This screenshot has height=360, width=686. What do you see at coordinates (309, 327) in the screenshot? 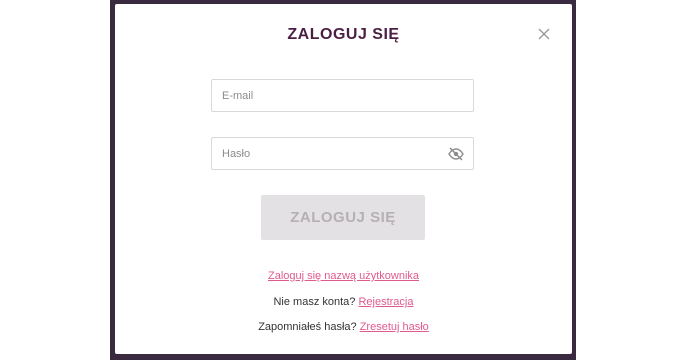
I see `reset-prompt: Zapomniałeś hasła?` at bounding box center [309, 327].